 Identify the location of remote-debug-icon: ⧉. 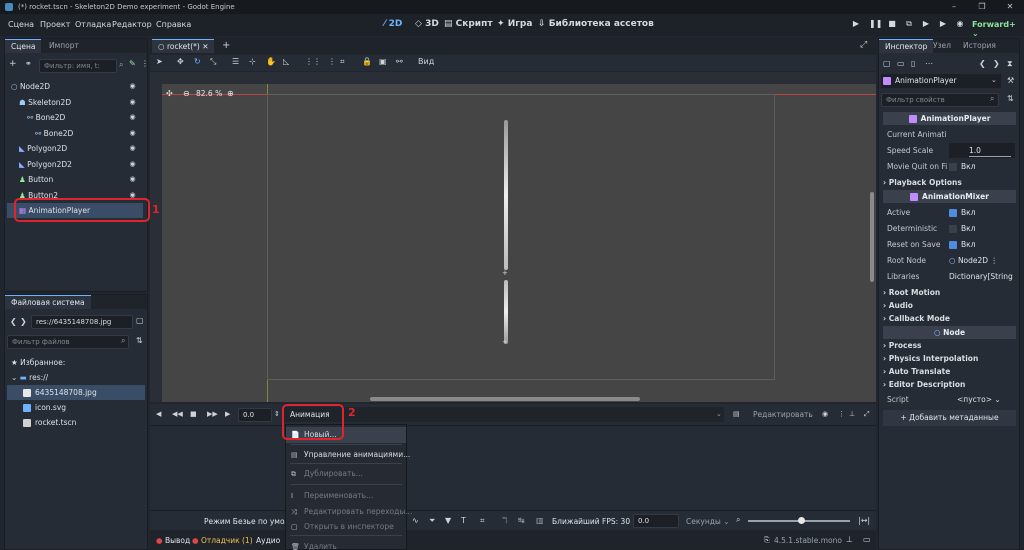
(909, 25).